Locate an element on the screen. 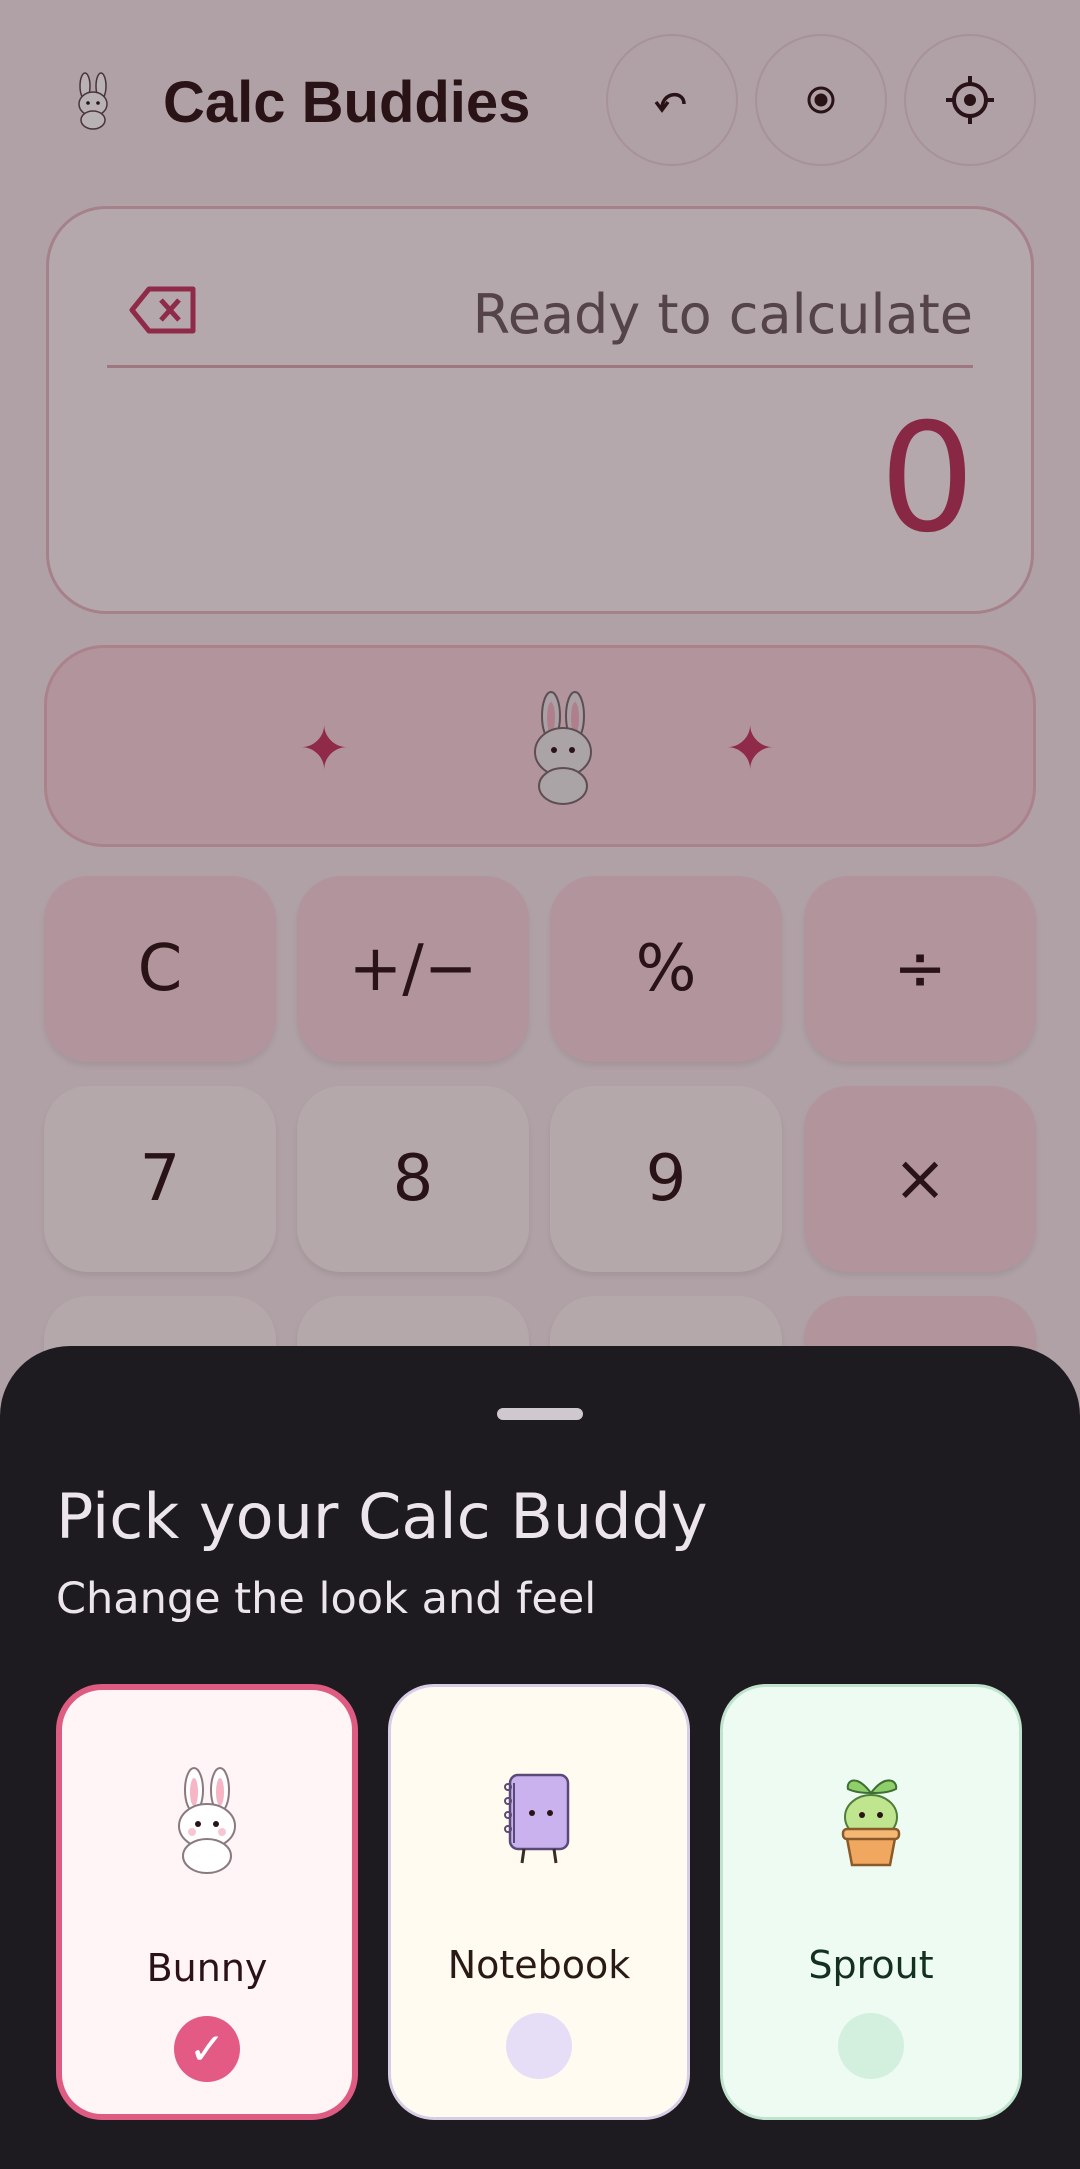  buddy-name: Sprout is located at coordinates (871, 1965).